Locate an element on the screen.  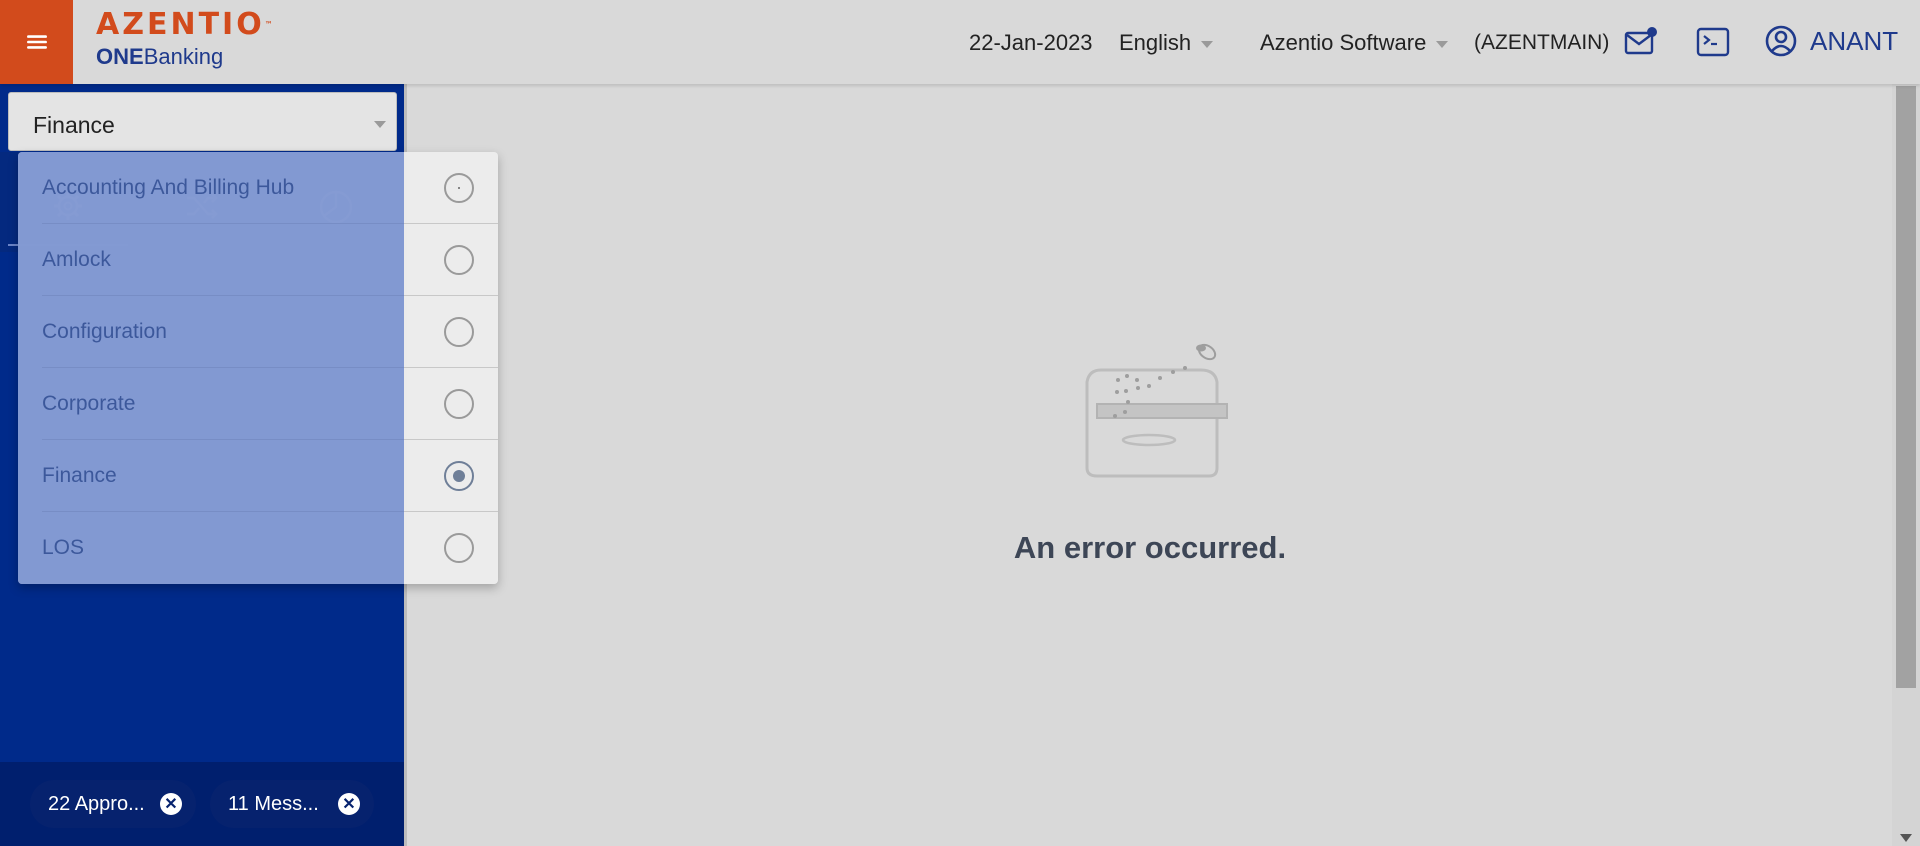
error-message: An error occurred. is located at coordinates (1150, 547).